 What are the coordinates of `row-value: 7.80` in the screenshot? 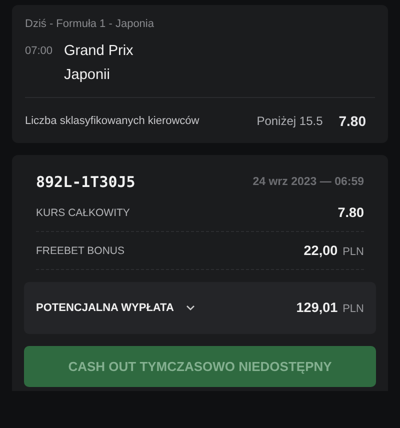 It's located at (351, 213).